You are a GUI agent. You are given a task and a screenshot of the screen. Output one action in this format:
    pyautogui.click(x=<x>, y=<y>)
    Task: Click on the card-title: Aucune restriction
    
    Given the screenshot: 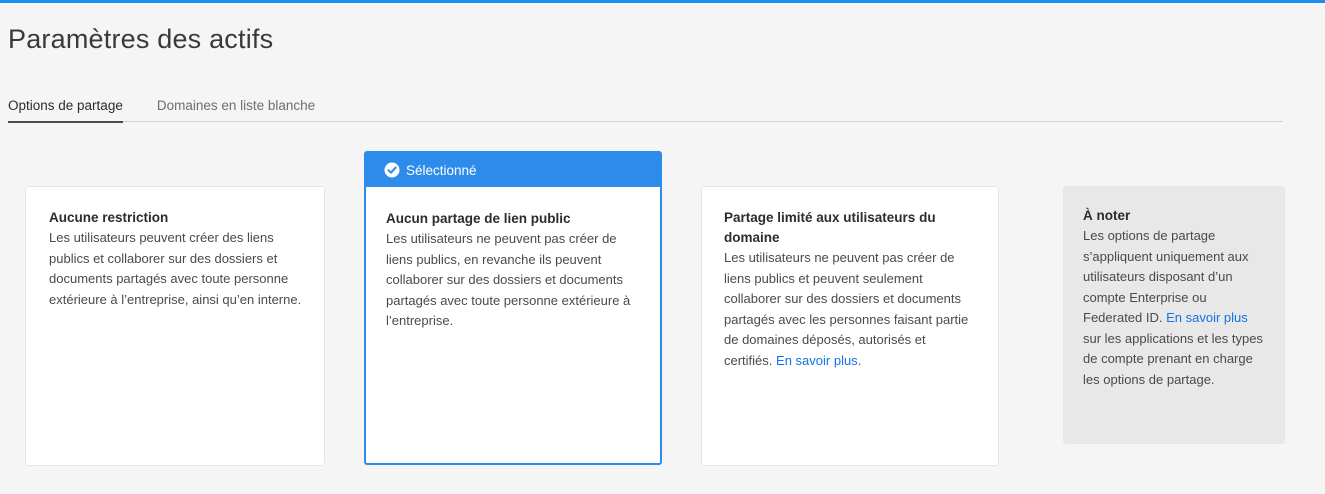 What is the action you would take?
    pyautogui.click(x=109, y=217)
    